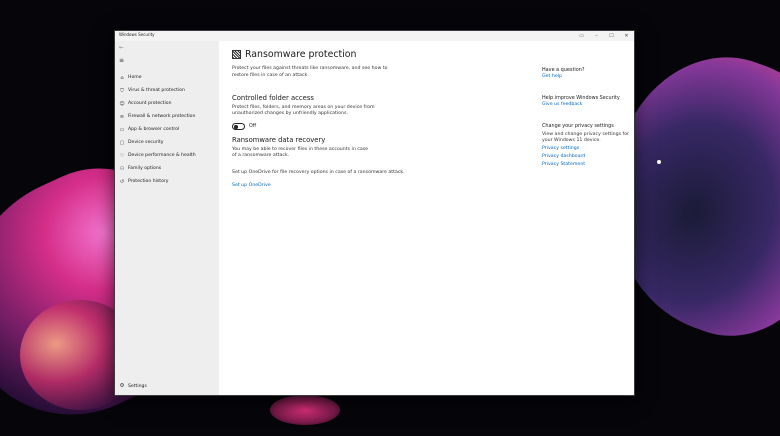 The height and width of the screenshot is (436, 780). What do you see at coordinates (121, 60) in the screenshot?
I see `hamburger-menu-icon: ≡` at bounding box center [121, 60].